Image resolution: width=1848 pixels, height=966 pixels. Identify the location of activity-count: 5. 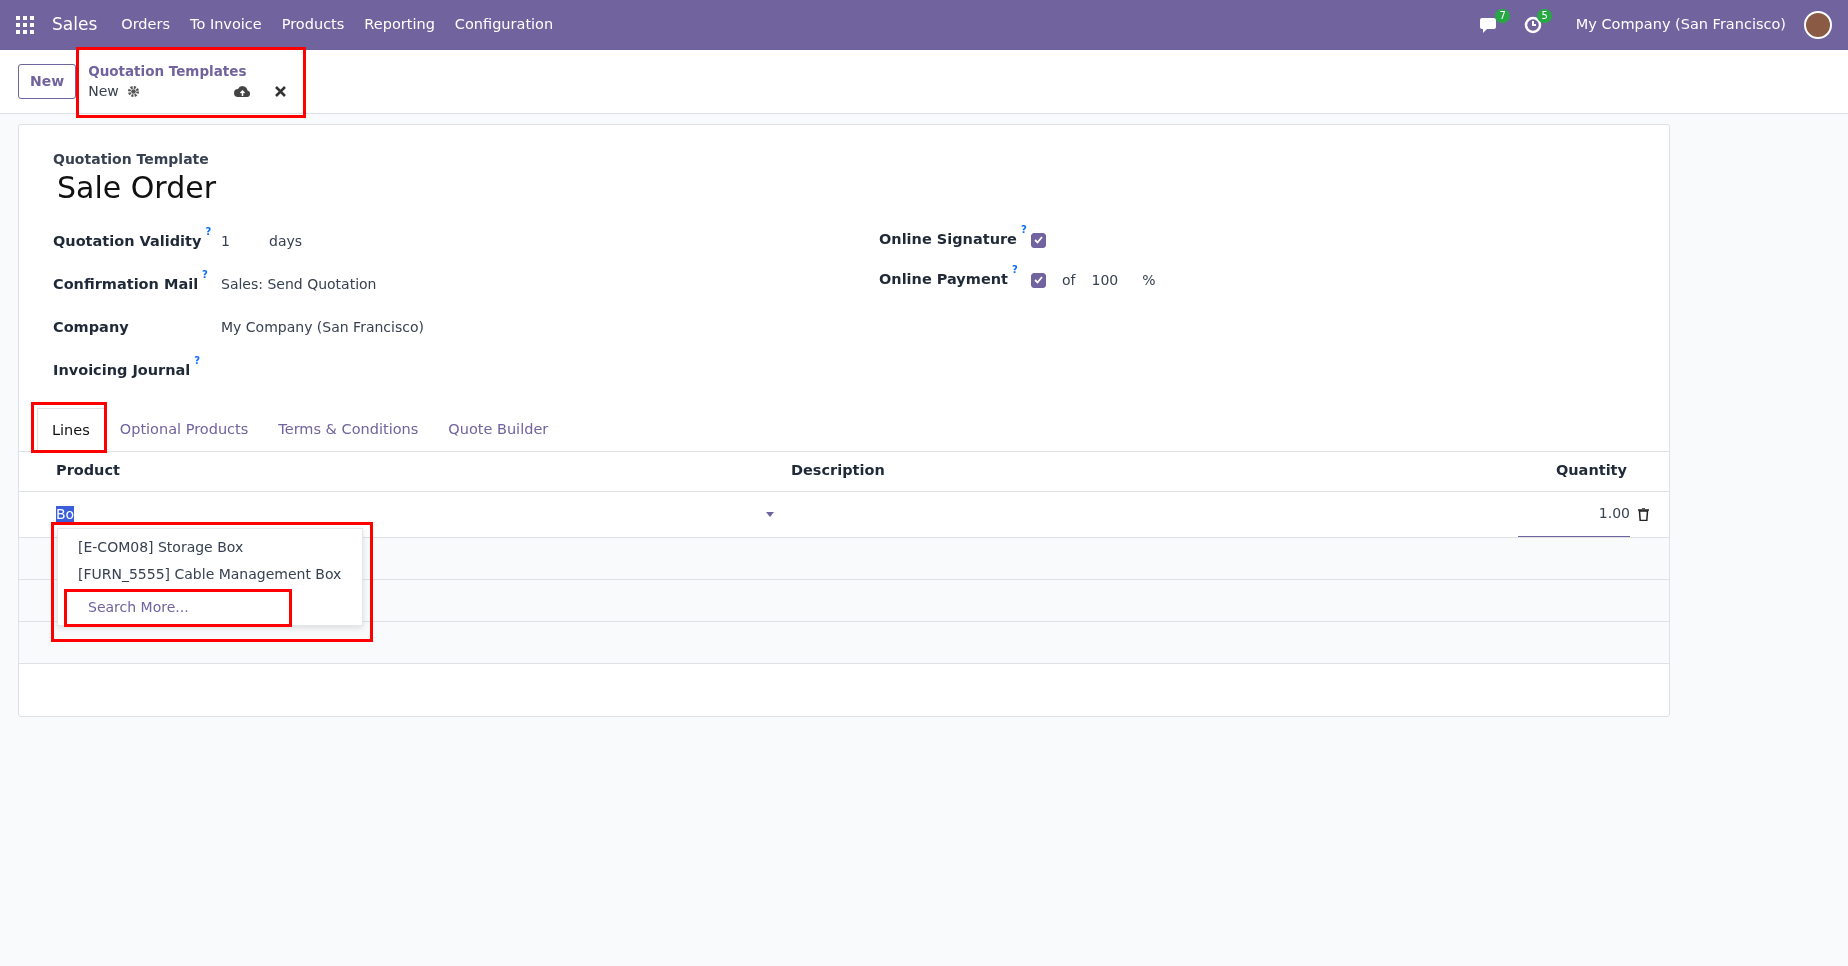
(1544, 16).